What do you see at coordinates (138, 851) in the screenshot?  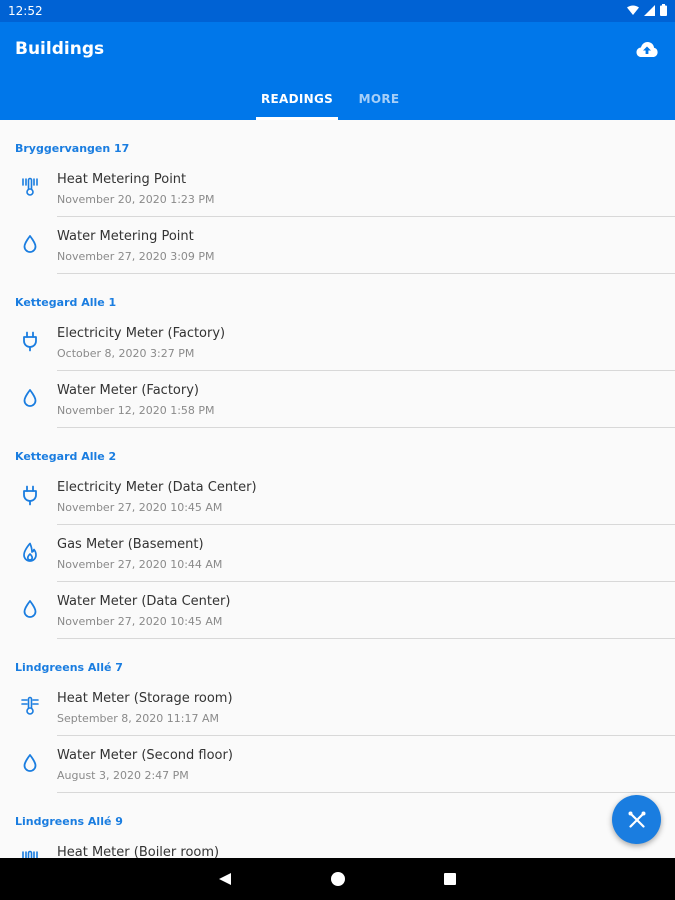 I see `meter-name: Heat Meter (Boiler room)` at bounding box center [138, 851].